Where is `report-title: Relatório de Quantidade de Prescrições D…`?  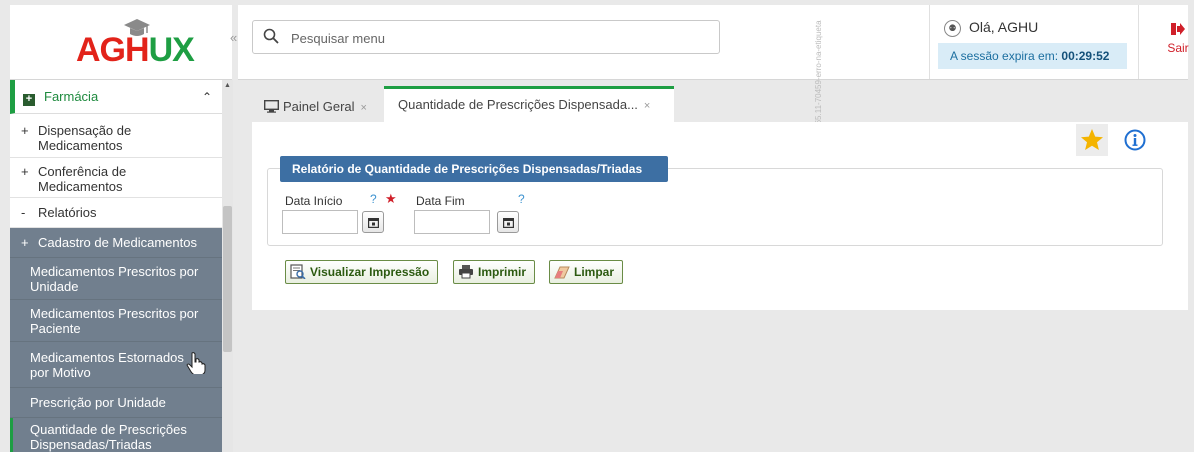 report-title: Relatório de Quantidade de Prescrições D… is located at coordinates (474, 169).